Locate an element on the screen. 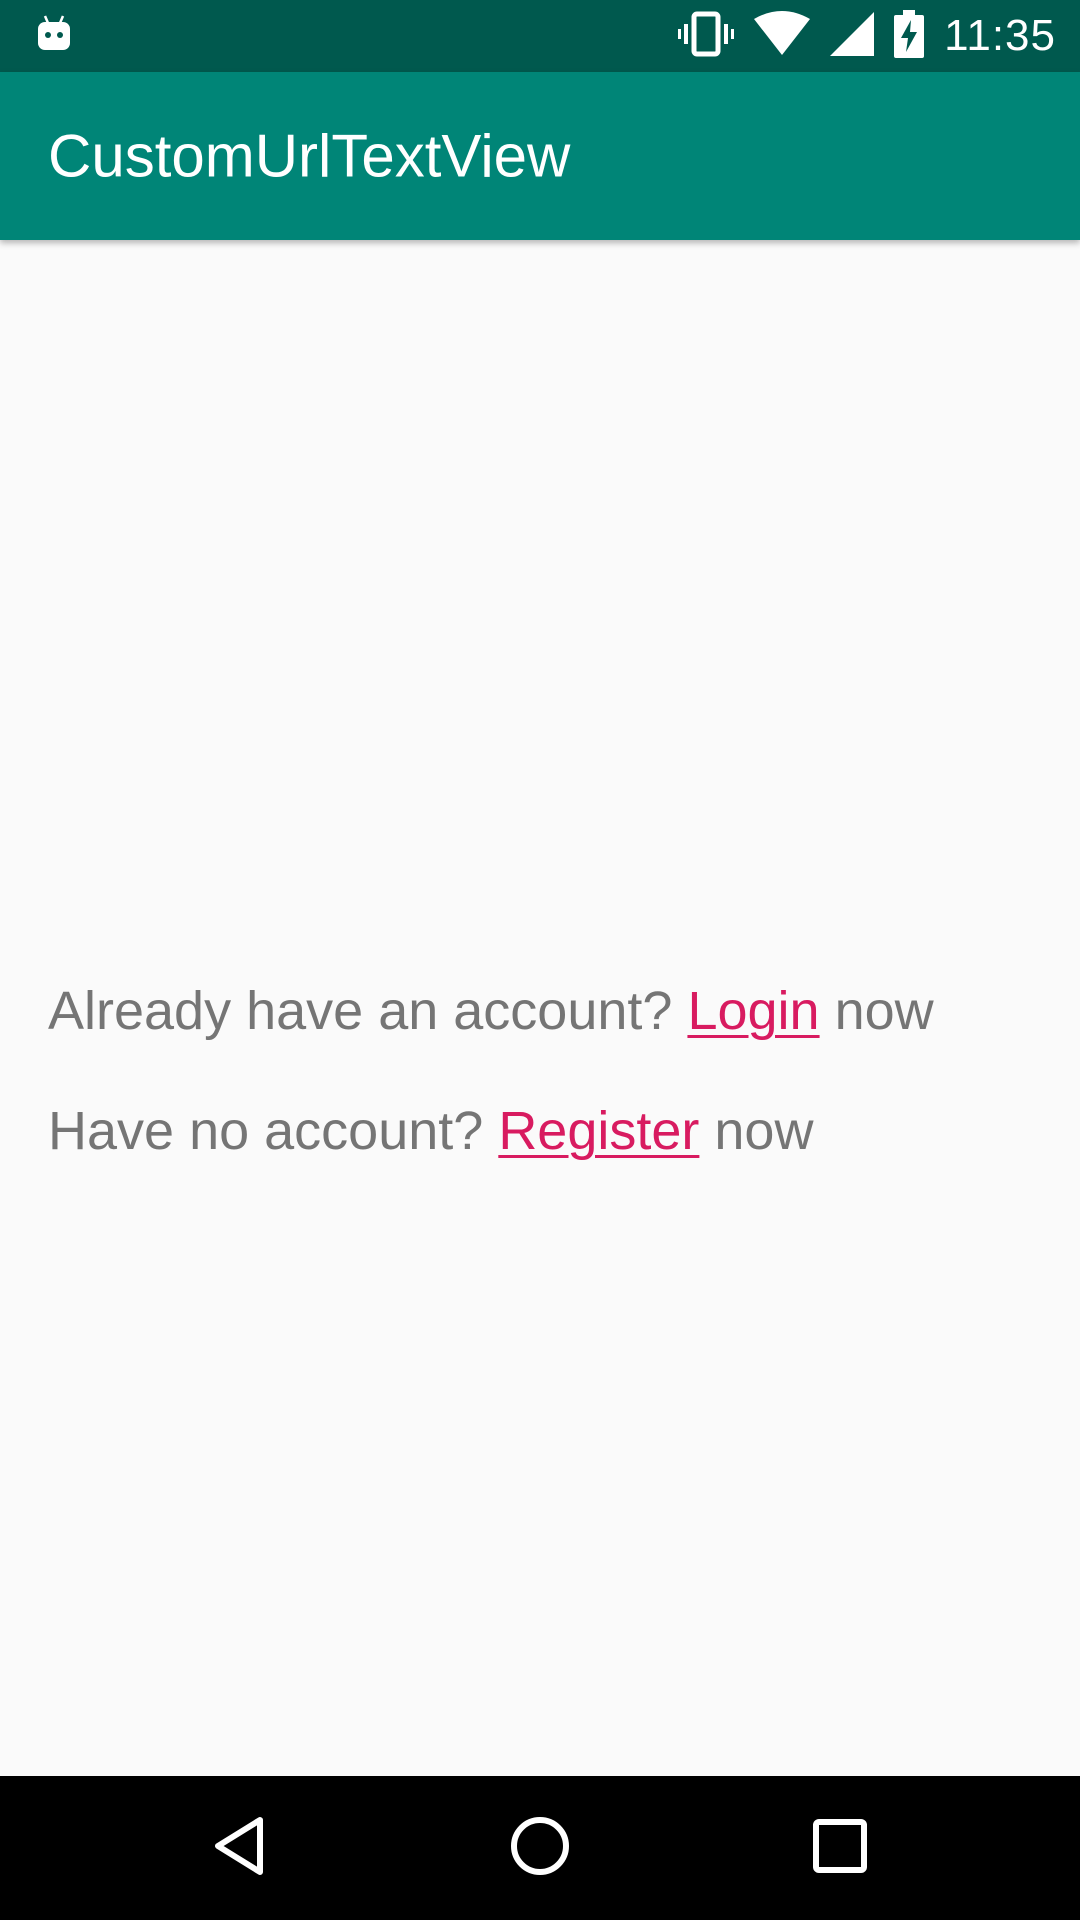 This screenshot has width=1080, height=1920. signal-icon is located at coordinates (852, 36).